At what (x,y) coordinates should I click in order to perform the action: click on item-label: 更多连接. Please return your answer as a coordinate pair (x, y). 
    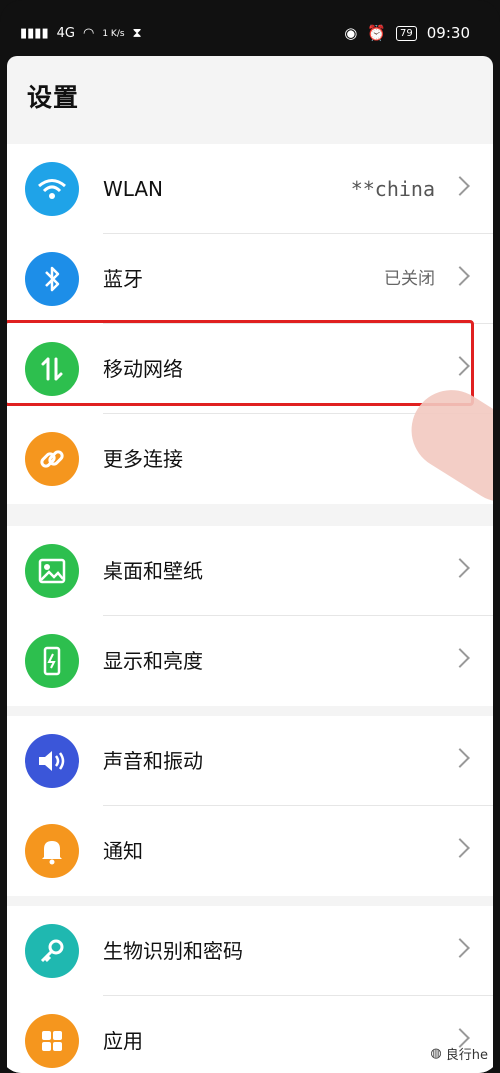
    Looking at the image, I should click on (143, 459).